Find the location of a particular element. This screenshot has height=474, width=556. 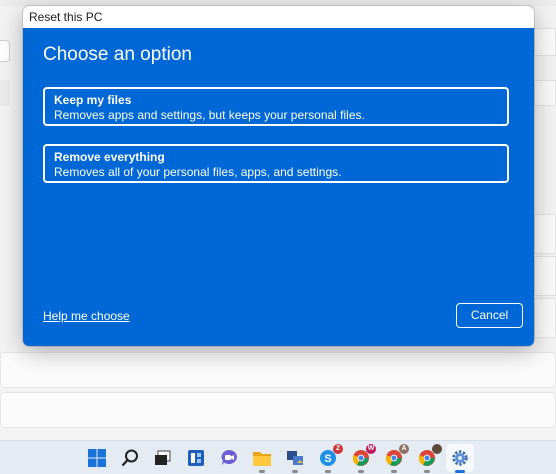

svg-text: S is located at coordinates (327, 459).